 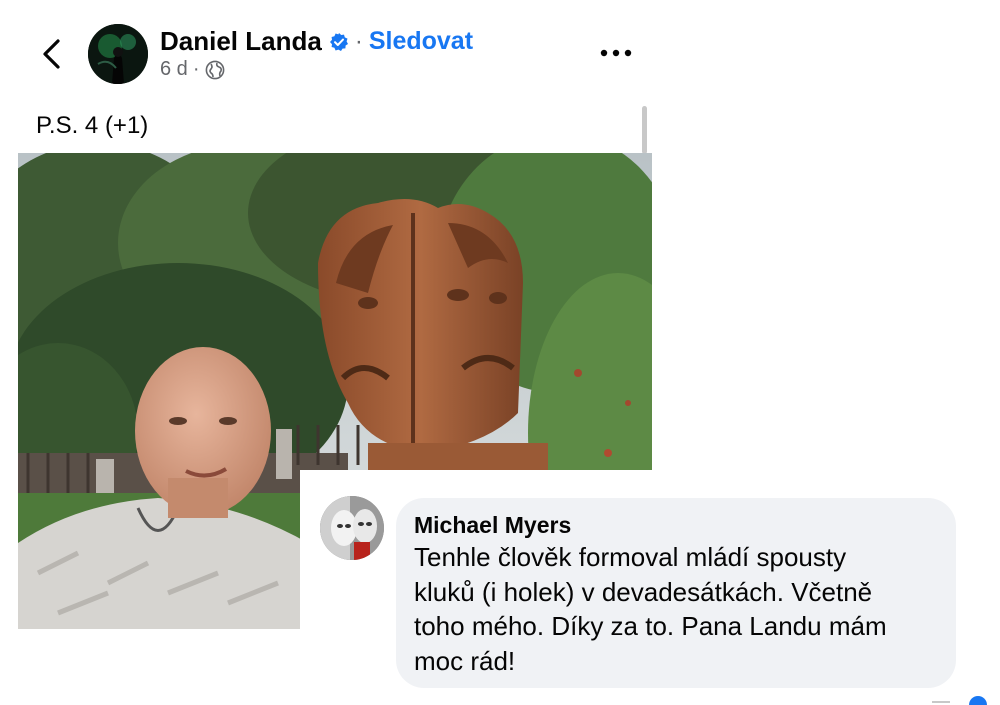 What do you see at coordinates (241, 41) in the screenshot?
I see `author-name: Daniel Landa` at bounding box center [241, 41].